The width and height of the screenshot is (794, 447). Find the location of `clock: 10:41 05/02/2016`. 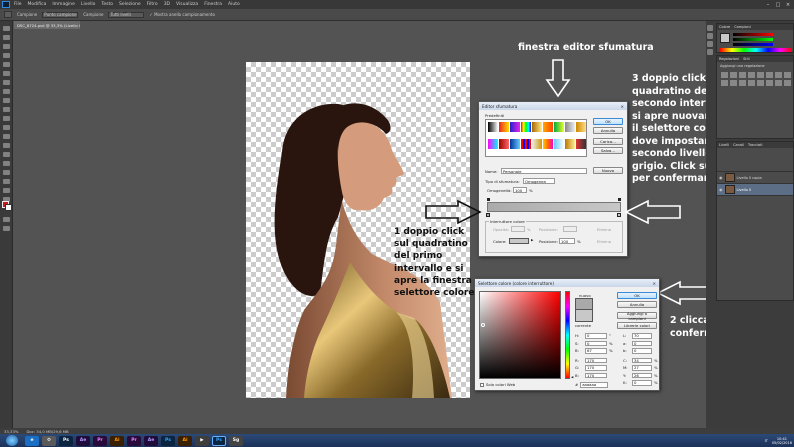

clock: 10:41 05/02/2016 is located at coordinates (782, 441).